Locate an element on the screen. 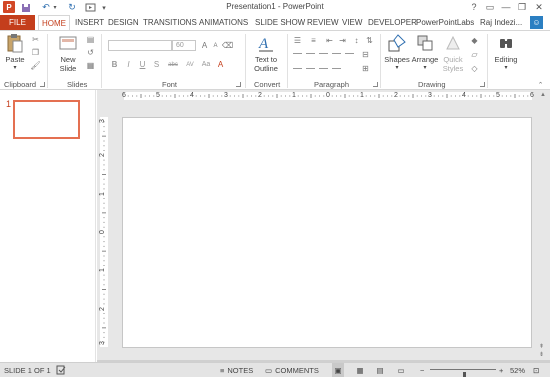  align-center-icon is located at coordinates (310, 53).